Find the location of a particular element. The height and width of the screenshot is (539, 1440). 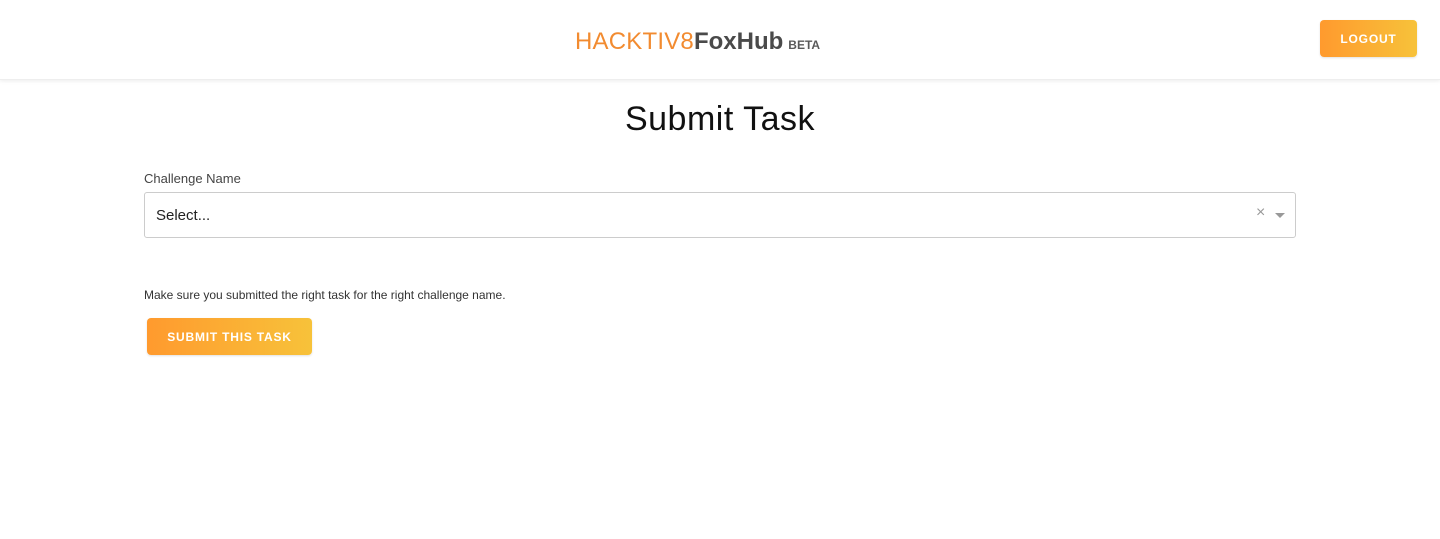

beta-badge: BETA is located at coordinates (804, 45).